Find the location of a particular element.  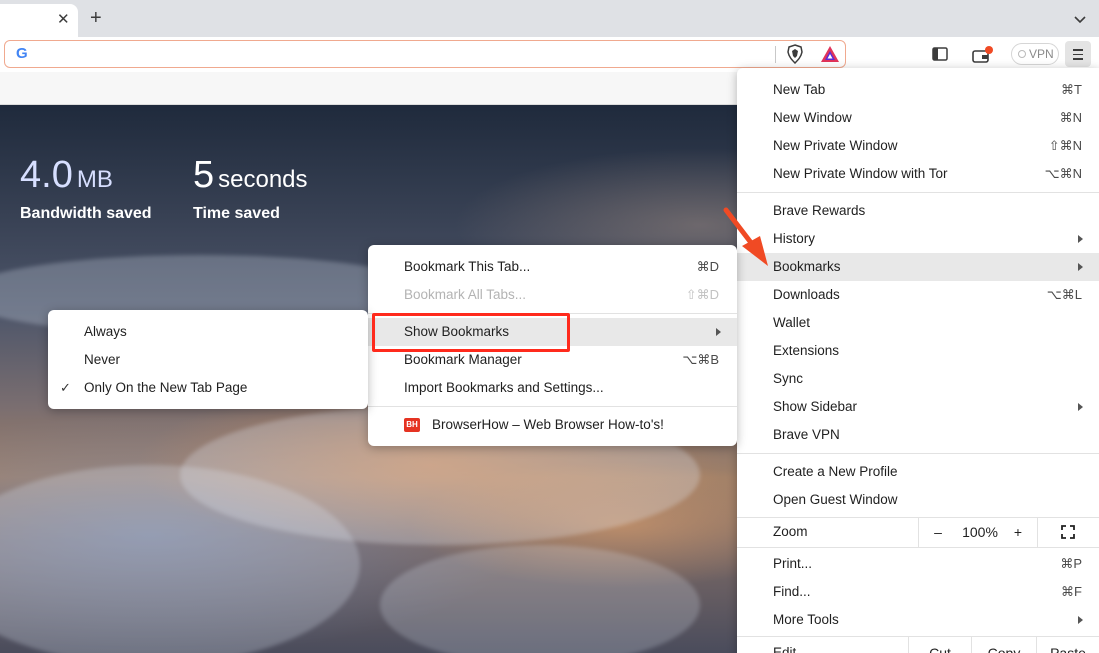

browserhow-favicon-icon: BH is located at coordinates (412, 425).